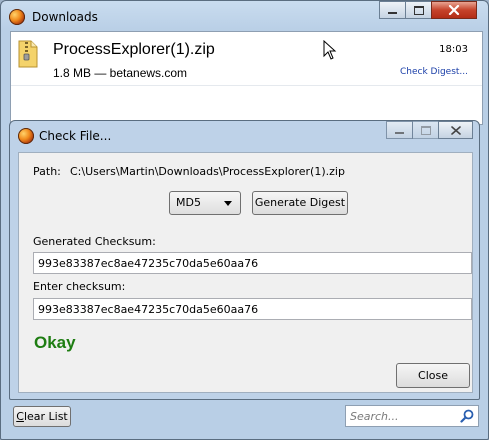  What do you see at coordinates (467, 416) in the screenshot?
I see `search-icon` at bounding box center [467, 416].